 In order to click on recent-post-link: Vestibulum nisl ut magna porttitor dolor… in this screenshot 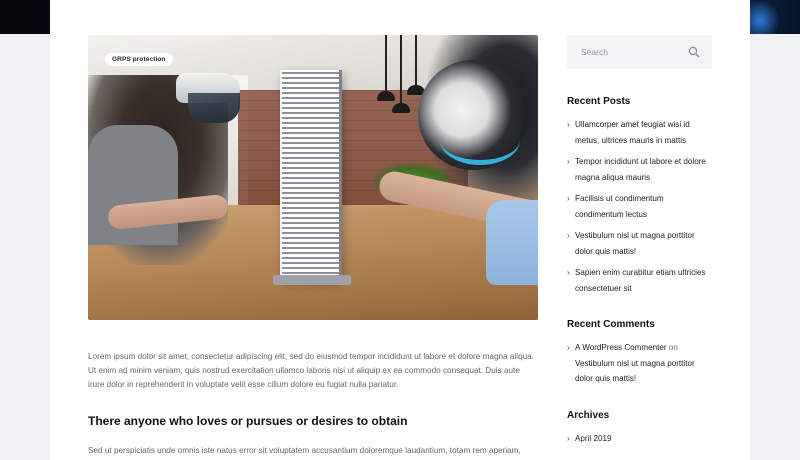, I will do `click(635, 243)`.